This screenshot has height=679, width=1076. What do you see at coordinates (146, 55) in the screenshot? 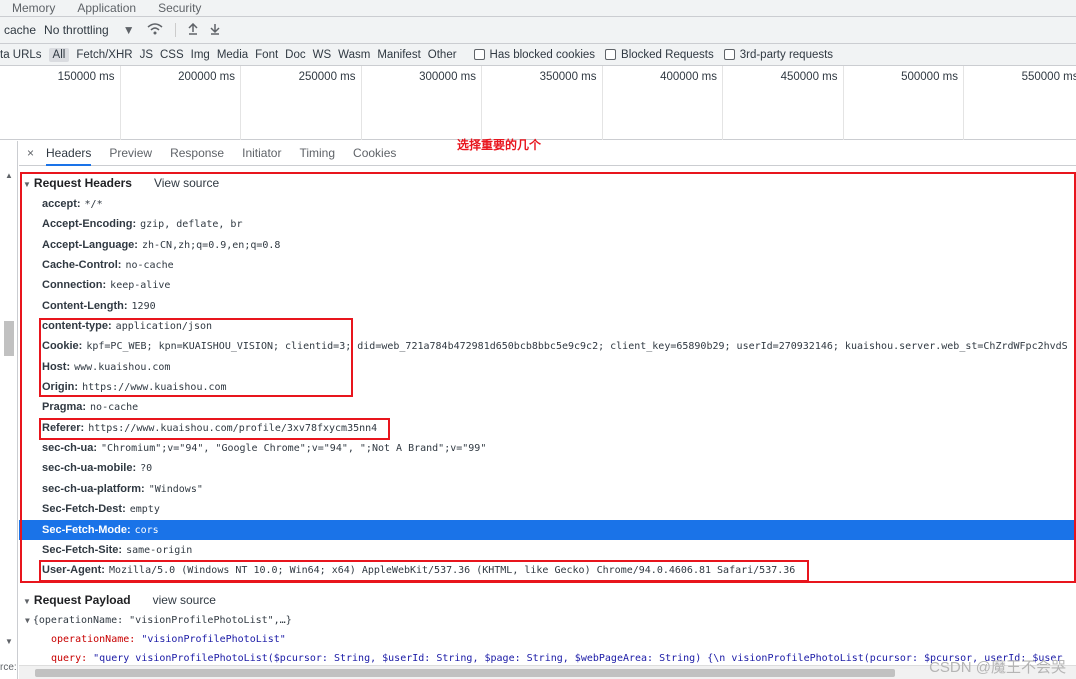
I see `filter-chip-js: JS` at bounding box center [146, 55].